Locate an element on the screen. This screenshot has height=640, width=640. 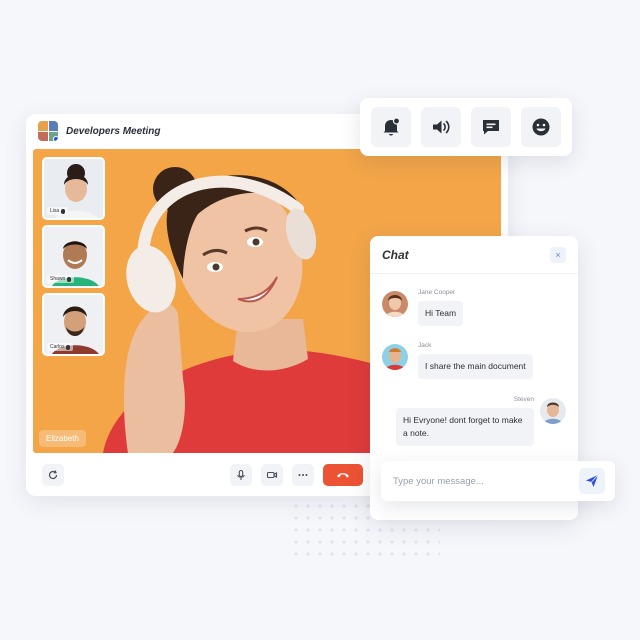
messages-button is located at coordinates (491, 127).